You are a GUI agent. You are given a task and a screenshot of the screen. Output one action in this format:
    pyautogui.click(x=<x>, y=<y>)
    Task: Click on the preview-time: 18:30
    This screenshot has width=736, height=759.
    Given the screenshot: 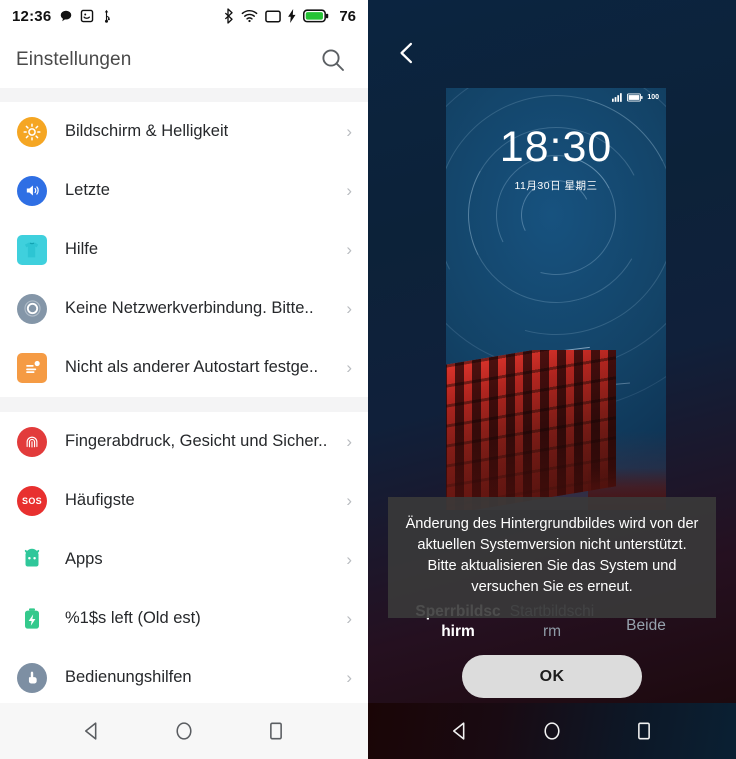 What is the action you would take?
    pyautogui.click(x=556, y=147)
    